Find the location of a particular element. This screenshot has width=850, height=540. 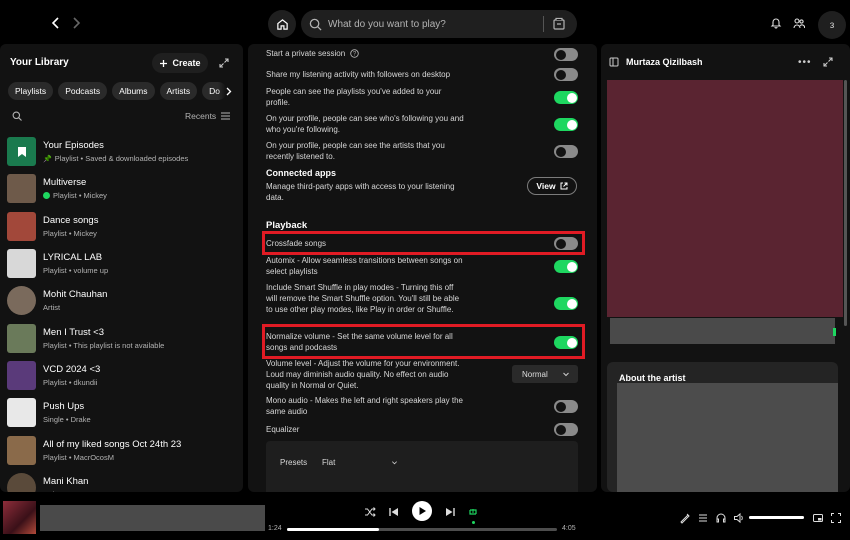

fullscreen-icon is located at coordinates (836, 518).